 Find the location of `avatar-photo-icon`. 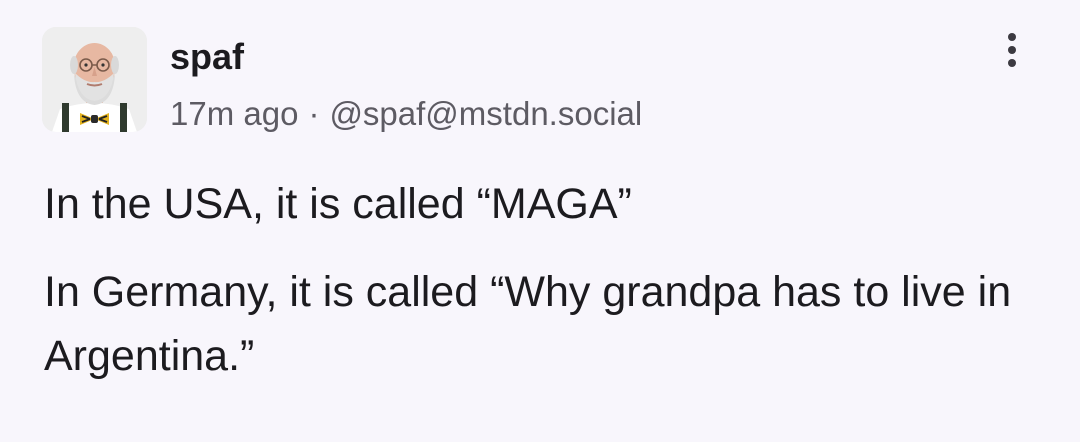

avatar-photo-icon is located at coordinates (94, 79).